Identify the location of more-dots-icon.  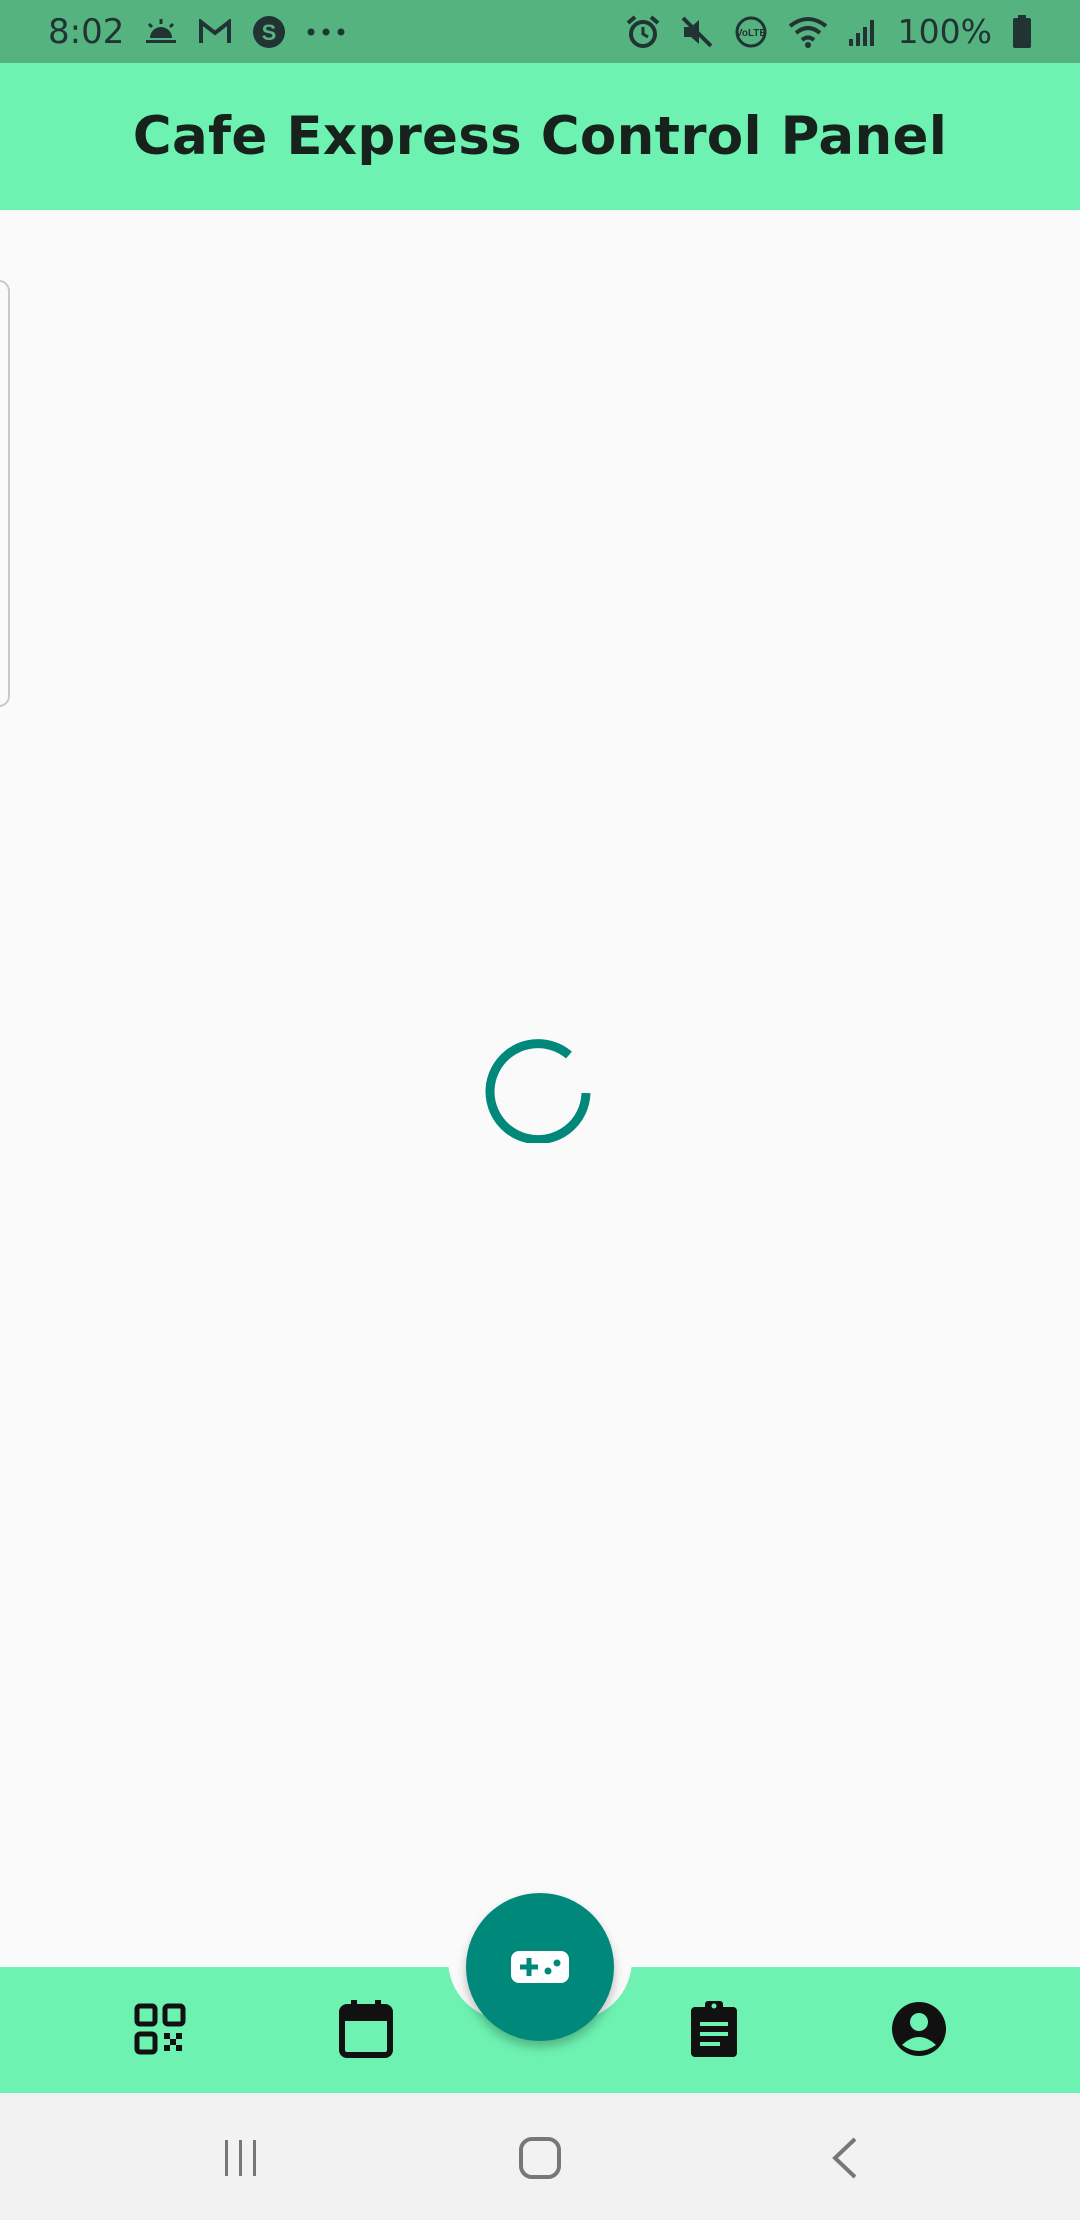
(326, 32).